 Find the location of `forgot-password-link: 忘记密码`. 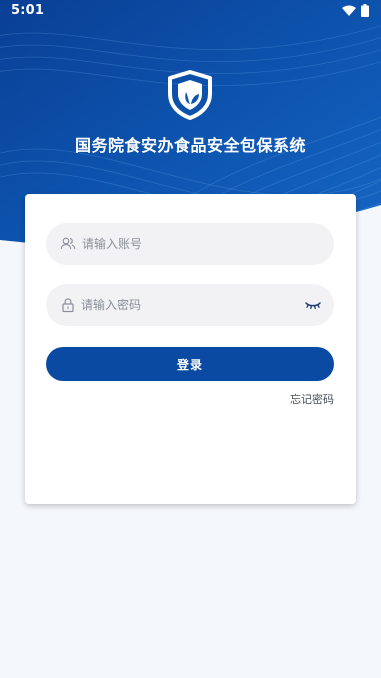

forgot-password-link: 忘记密码 is located at coordinates (312, 399).